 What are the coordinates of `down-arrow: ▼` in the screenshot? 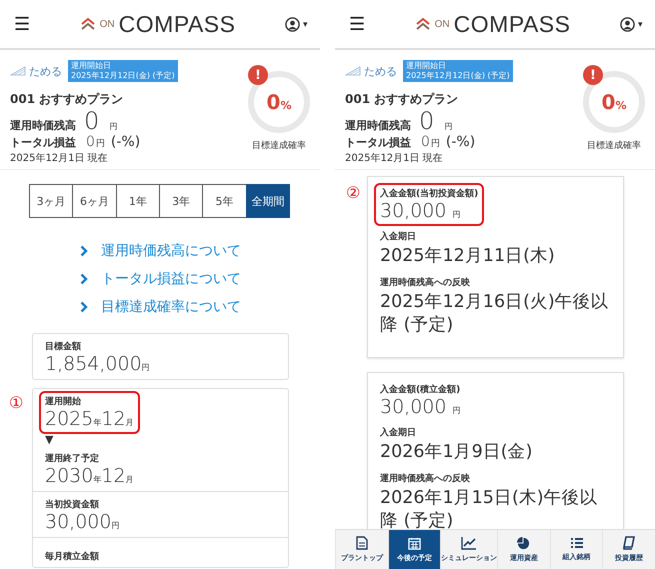 It's located at (49, 439).